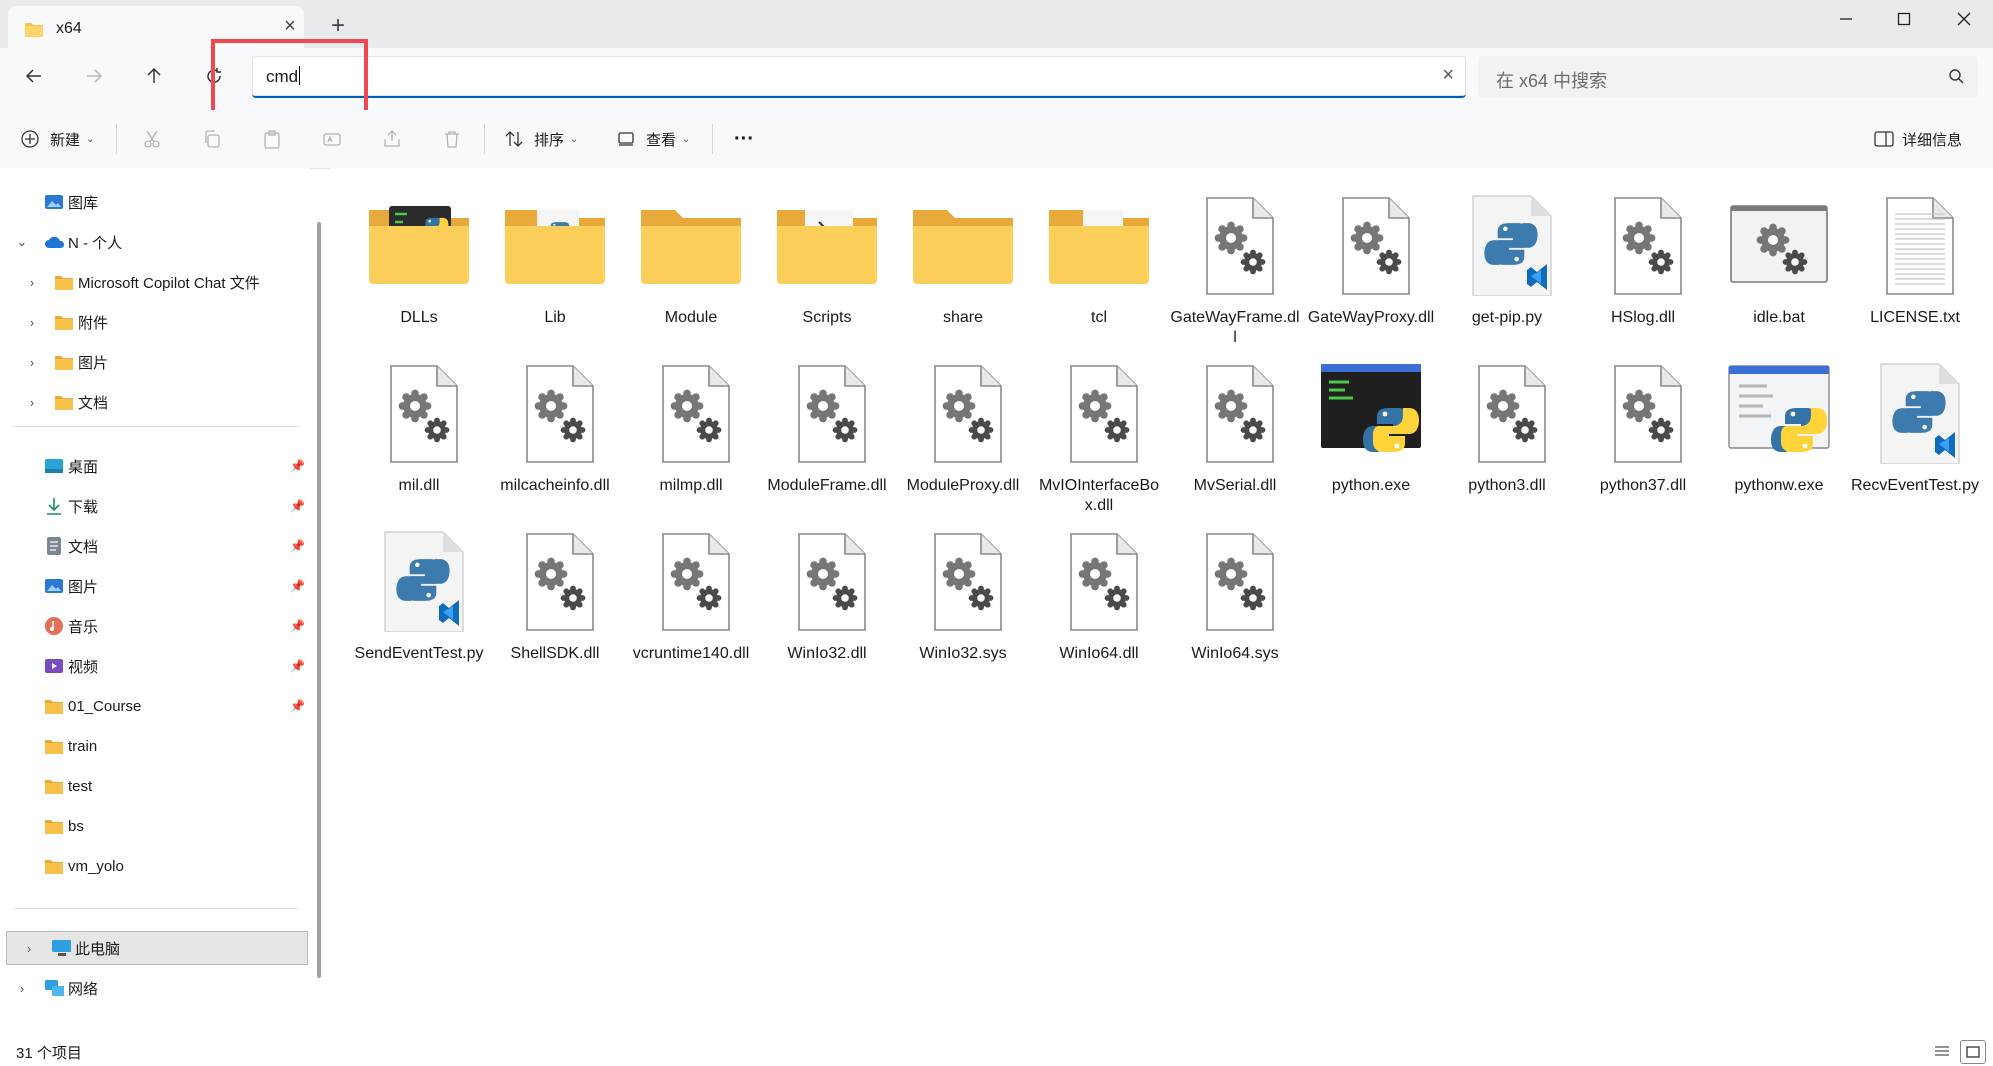  What do you see at coordinates (155, 402) in the screenshot?
I see `sidebar-item-文档: › 文档` at bounding box center [155, 402].